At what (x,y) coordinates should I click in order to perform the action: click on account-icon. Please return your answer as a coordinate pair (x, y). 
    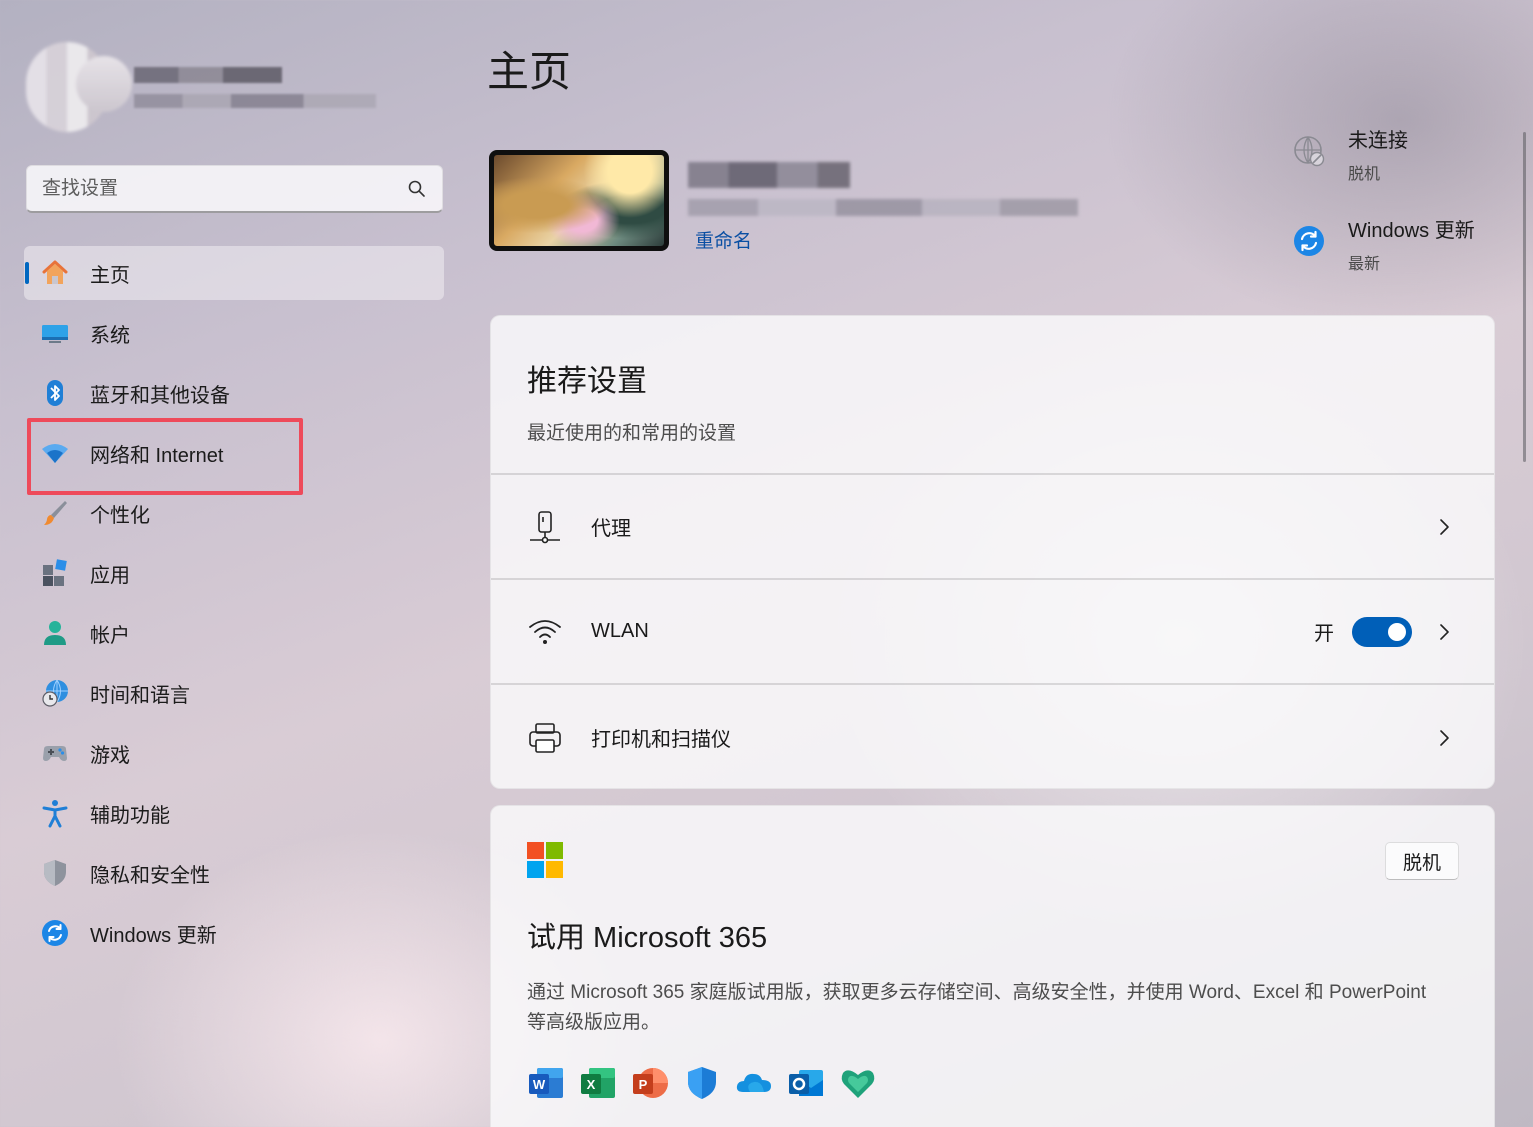
    Looking at the image, I should click on (55, 633).